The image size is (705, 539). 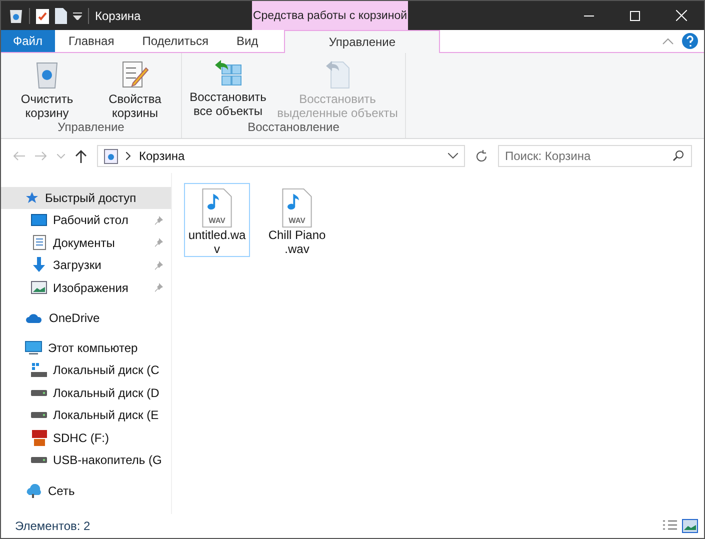 What do you see at coordinates (39, 220) in the screenshot?
I see `desktop-icon` at bounding box center [39, 220].